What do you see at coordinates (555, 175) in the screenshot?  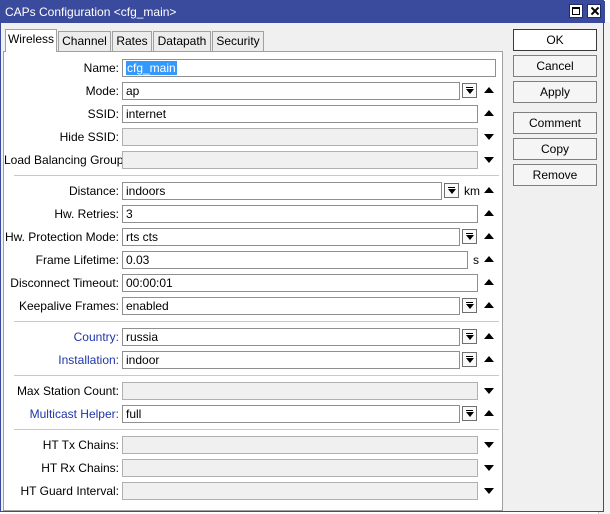 I see `remove-button: Remove` at bounding box center [555, 175].